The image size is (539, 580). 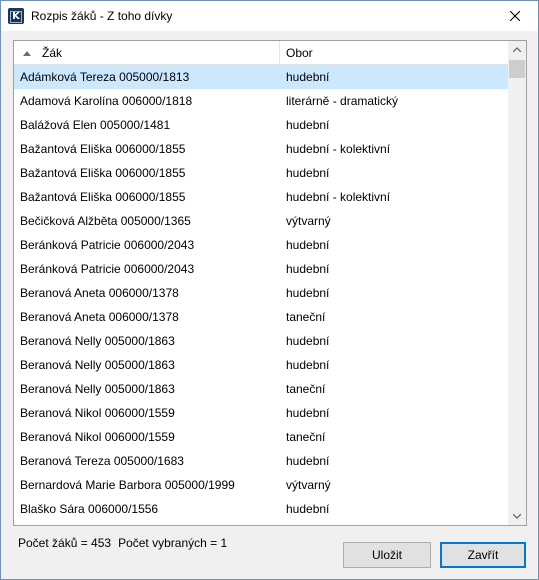 What do you see at coordinates (261, 413) in the screenshot?
I see `table-row: Beranová Nikol 006000/1559 hudební` at bounding box center [261, 413].